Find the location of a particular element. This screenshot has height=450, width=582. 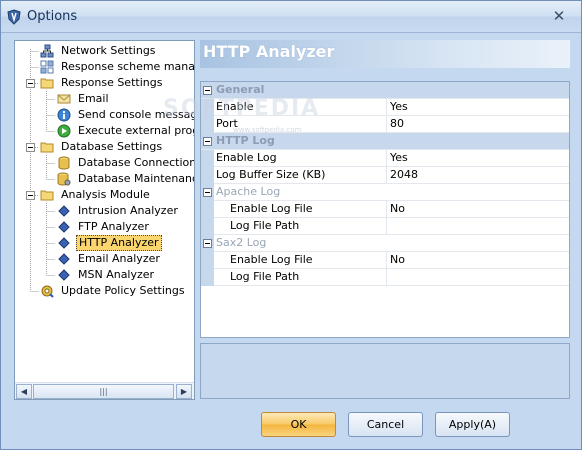

tree-item-label: Send console message is located at coordinates (136, 114).